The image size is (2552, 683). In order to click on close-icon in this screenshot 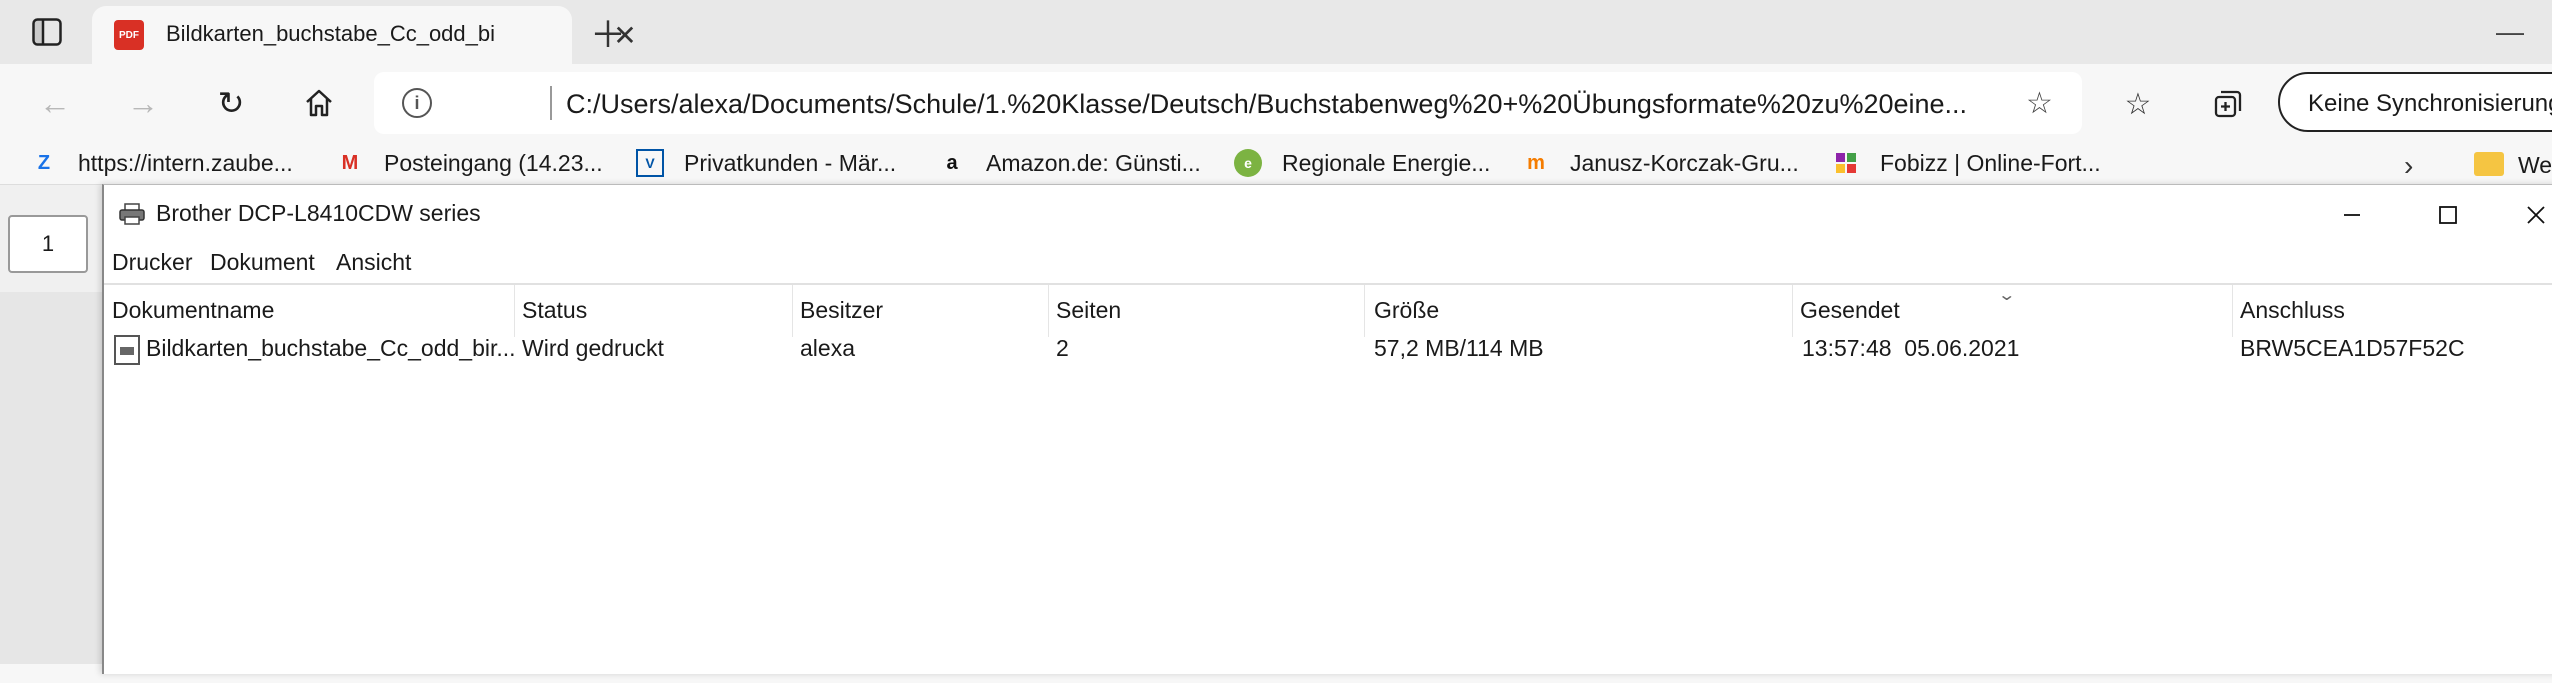, I will do `click(2534, 215)`.